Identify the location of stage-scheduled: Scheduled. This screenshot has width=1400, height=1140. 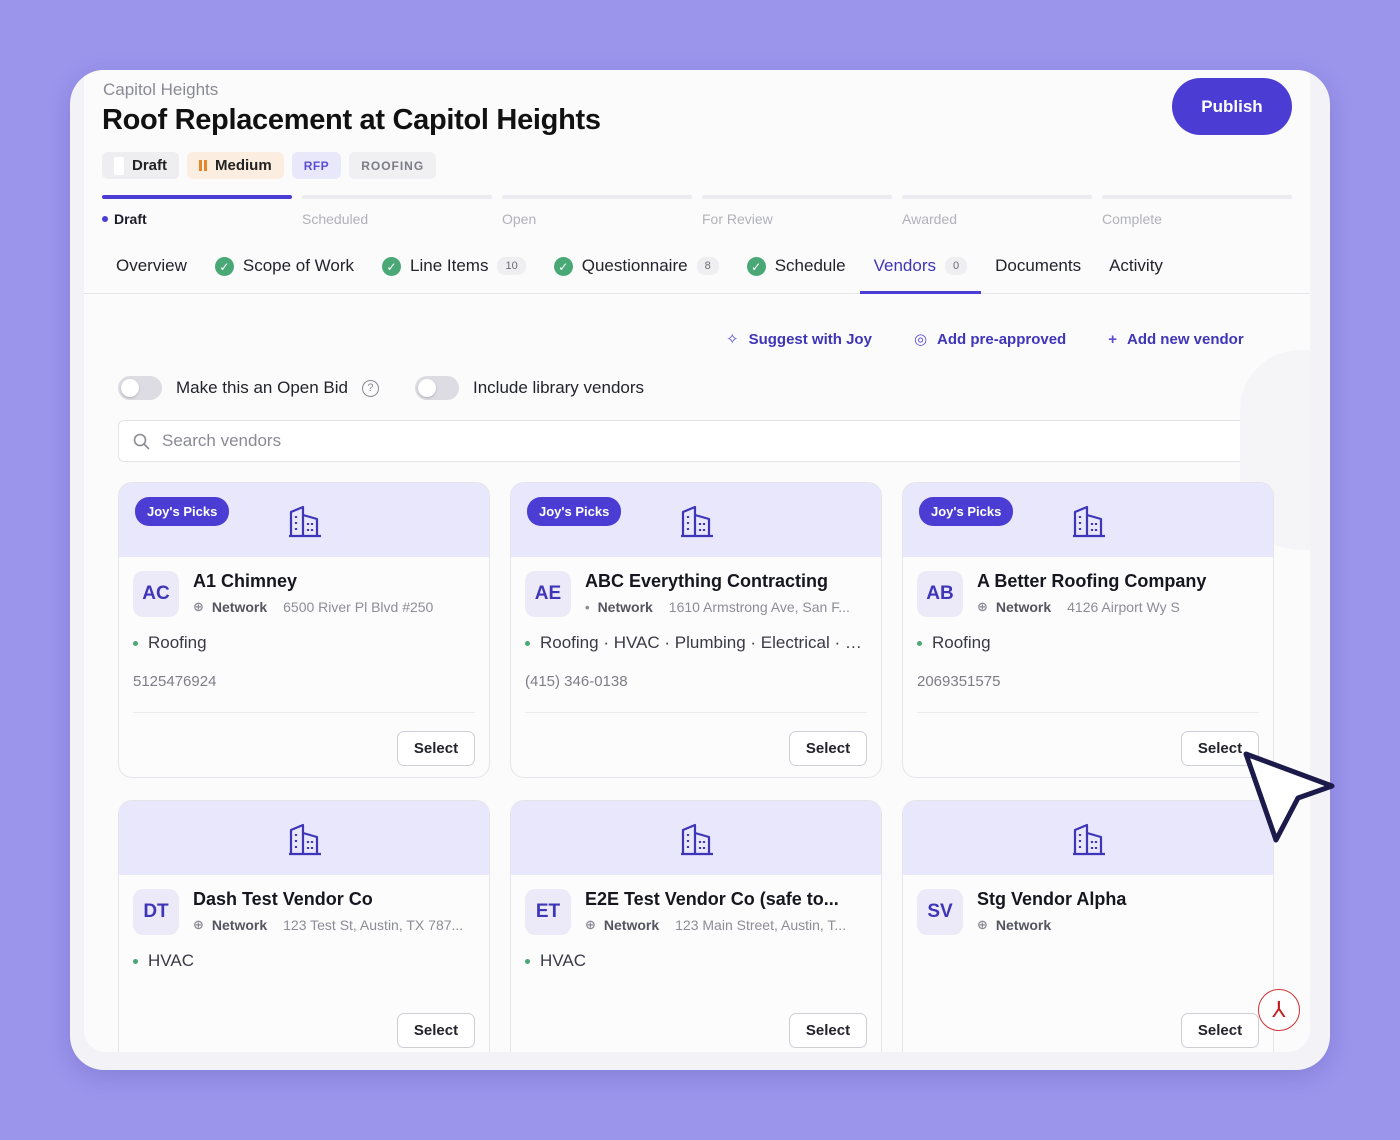
(397, 211).